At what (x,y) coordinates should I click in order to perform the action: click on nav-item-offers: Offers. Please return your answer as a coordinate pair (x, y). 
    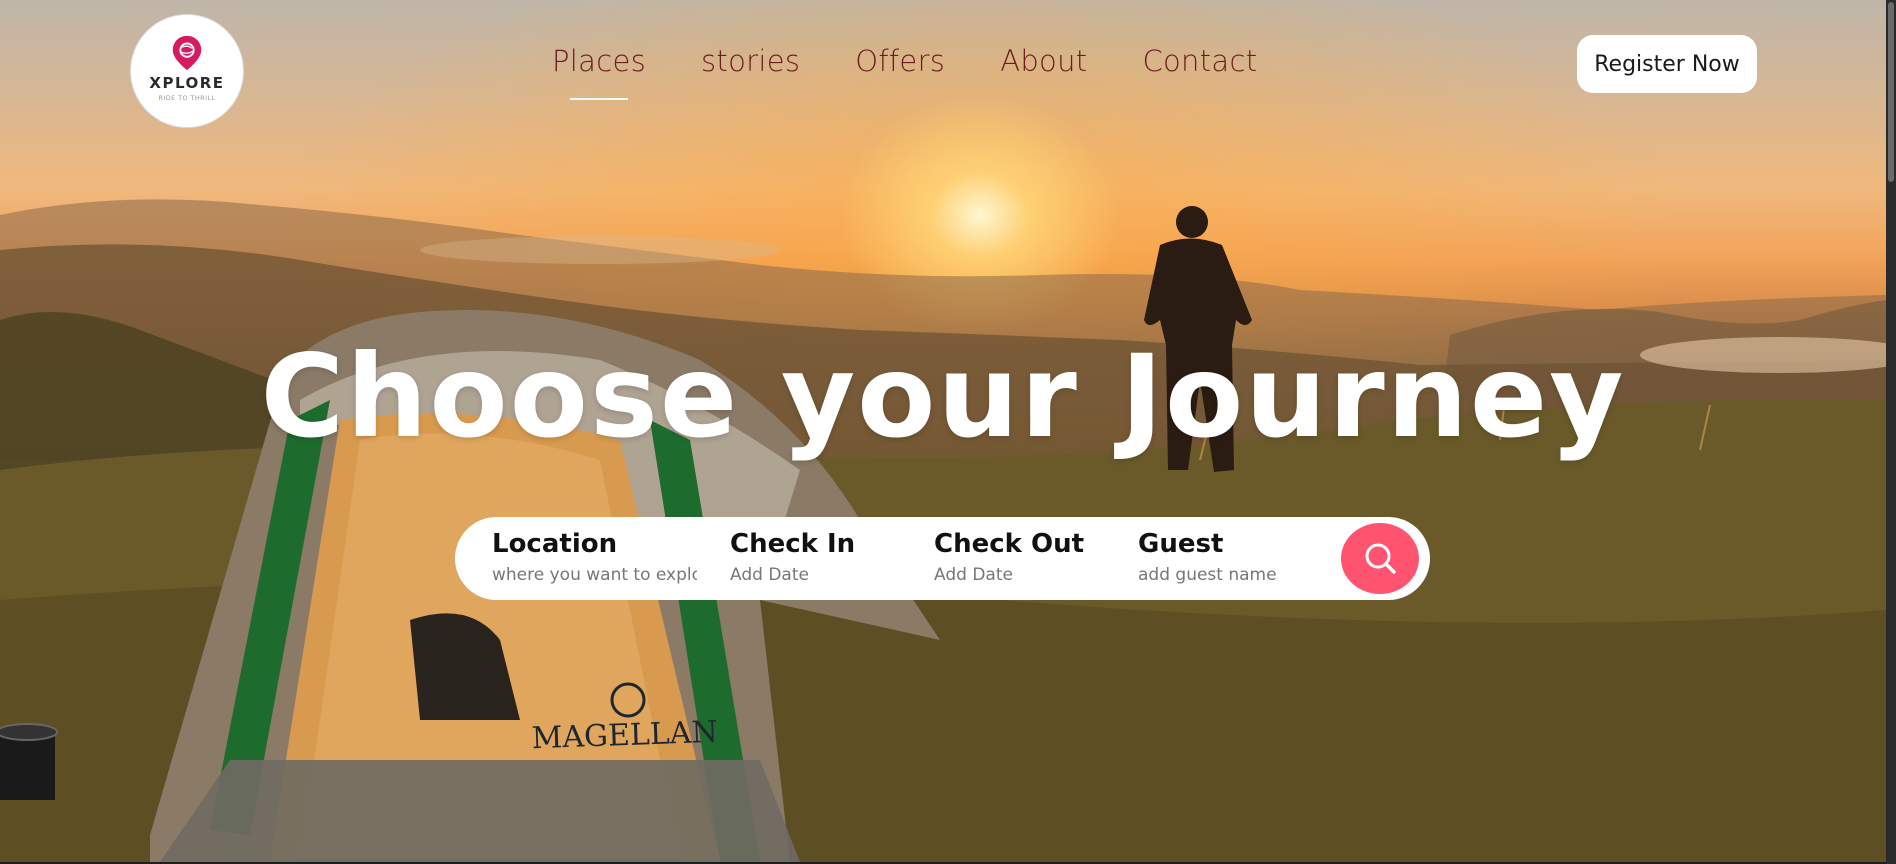
    Looking at the image, I should click on (900, 61).